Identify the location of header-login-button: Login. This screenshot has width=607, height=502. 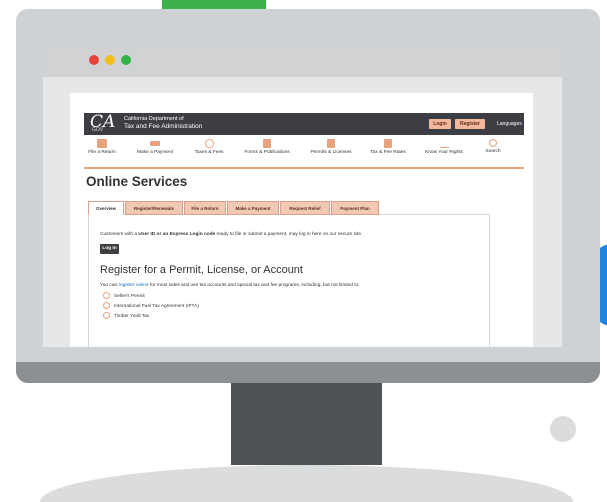
(440, 124).